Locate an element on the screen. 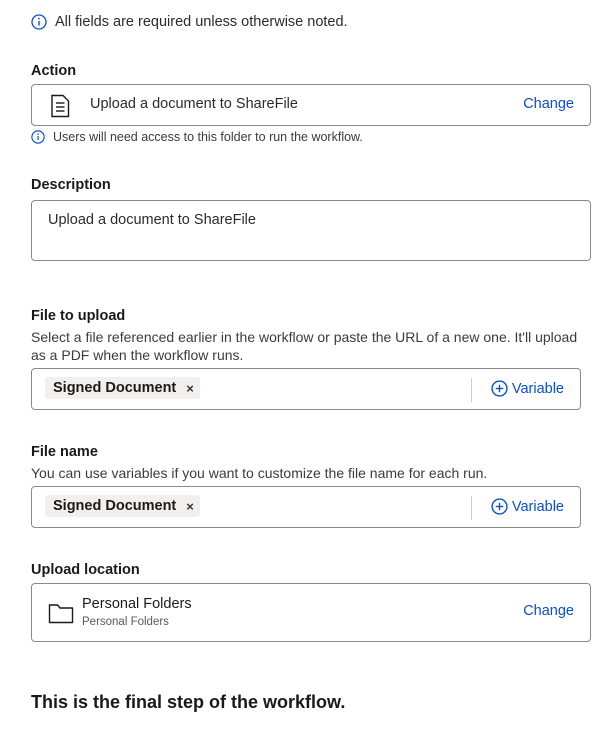 This screenshot has height=734, width=616. upload-location-subtitle: Personal Folders is located at coordinates (125, 622).